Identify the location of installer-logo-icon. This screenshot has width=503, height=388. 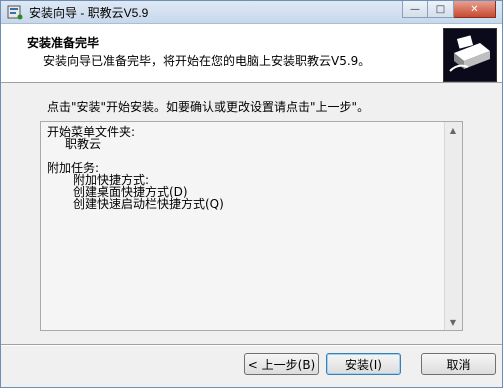
(470, 55).